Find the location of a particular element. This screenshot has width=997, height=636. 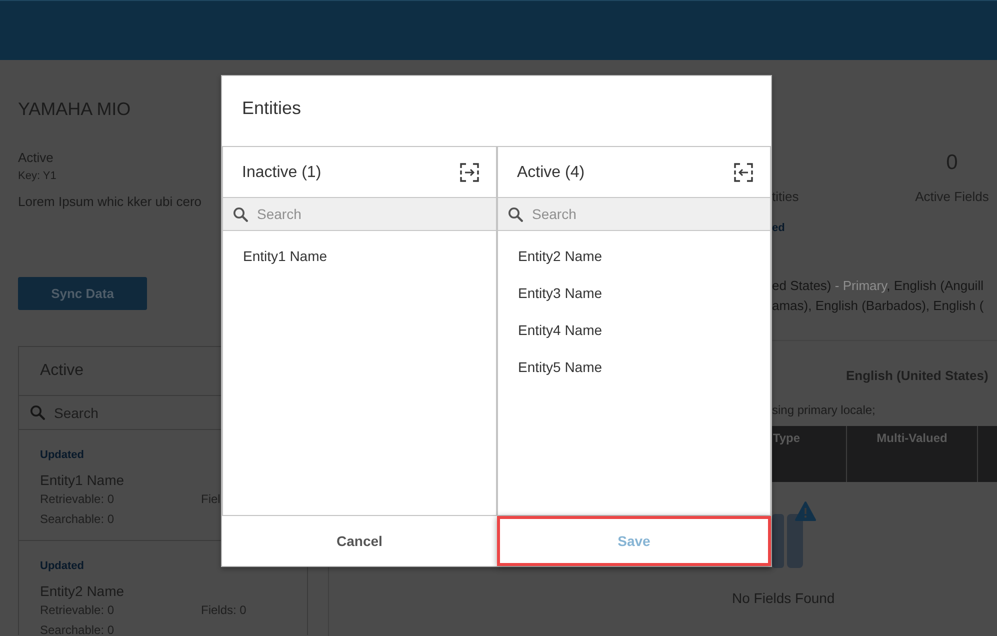

list-item: Entity1 Name is located at coordinates (285, 256).